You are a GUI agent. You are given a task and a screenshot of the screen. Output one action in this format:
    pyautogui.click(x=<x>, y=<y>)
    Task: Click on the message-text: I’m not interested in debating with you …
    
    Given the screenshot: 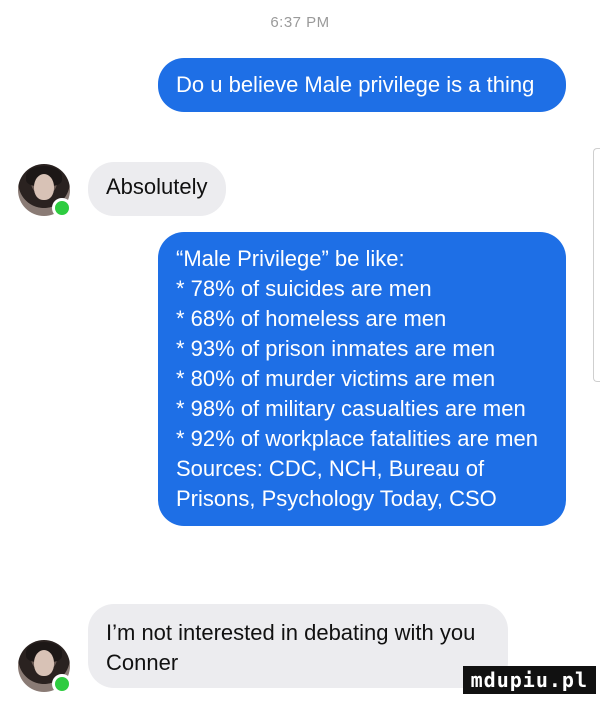 What is the action you would take?
    pyautogui.click(x=291, y=647)
    